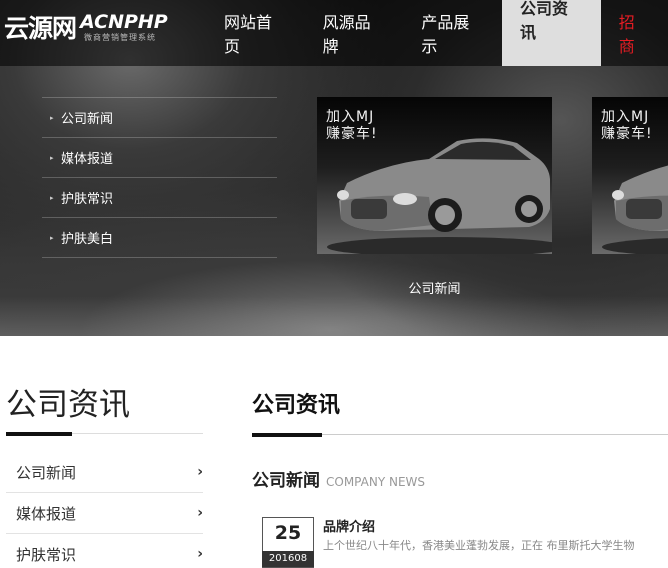 This screenshot has height=568, width=668. I want to click on logo-subtitle: 微商营销管理系统, so click(120, 37).